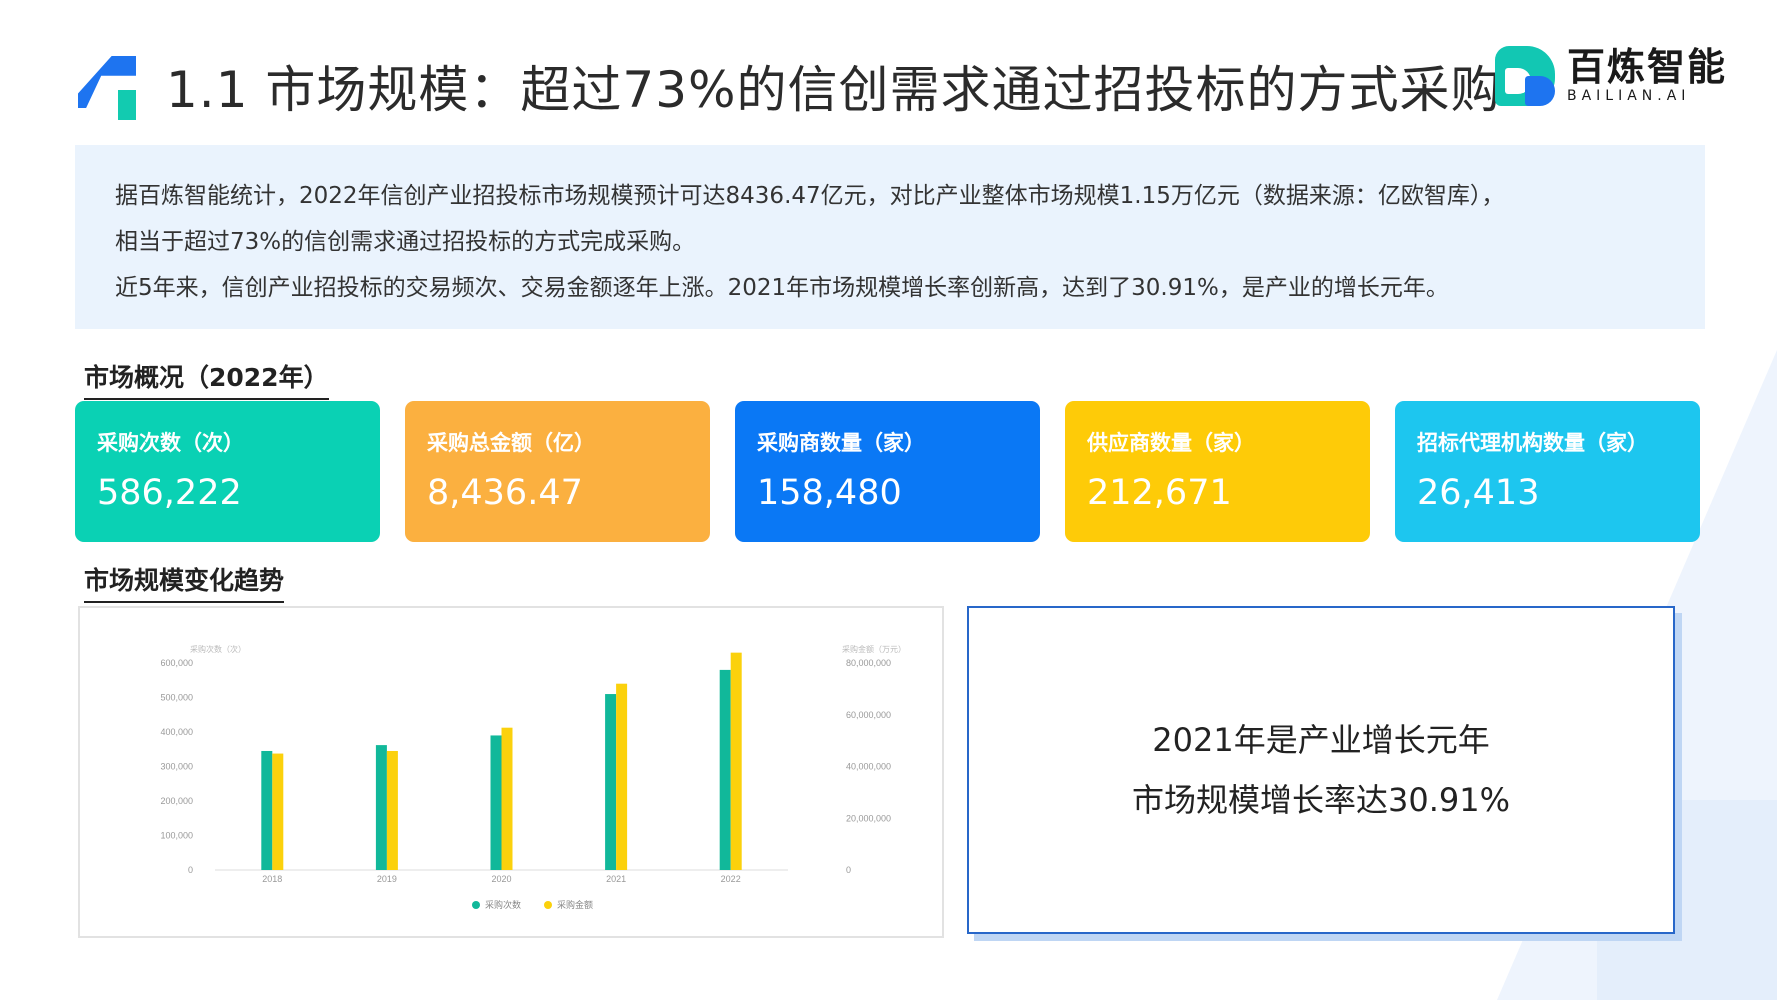 The image size is (1777, 1000). Describe the element at coordinates (503, 904) in the screenshot. I see `legend-label: 采购次数` at that location.